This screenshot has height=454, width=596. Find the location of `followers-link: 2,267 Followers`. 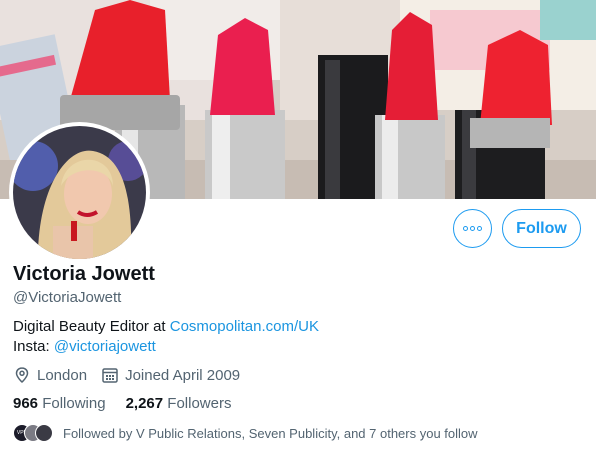

followers-link: 2,267 Followers is located at coordinates (179, 403).